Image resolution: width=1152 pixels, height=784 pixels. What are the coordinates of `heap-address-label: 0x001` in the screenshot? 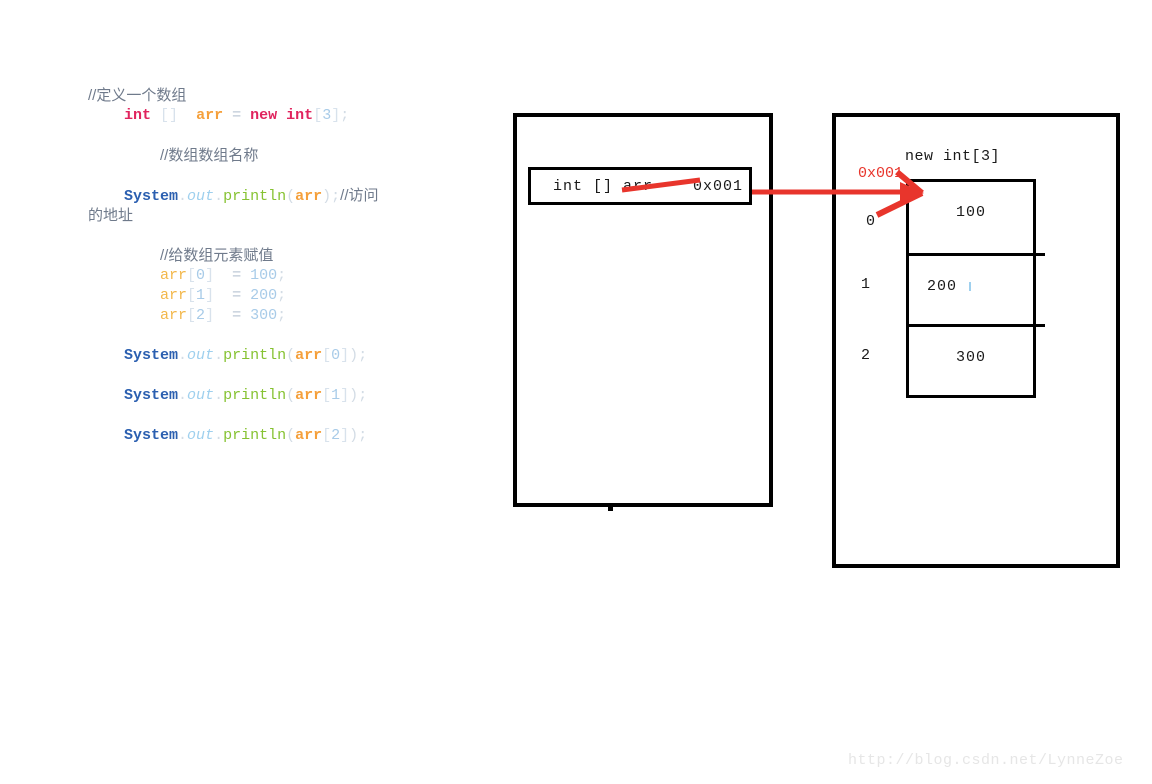 It's located at (881, 173).